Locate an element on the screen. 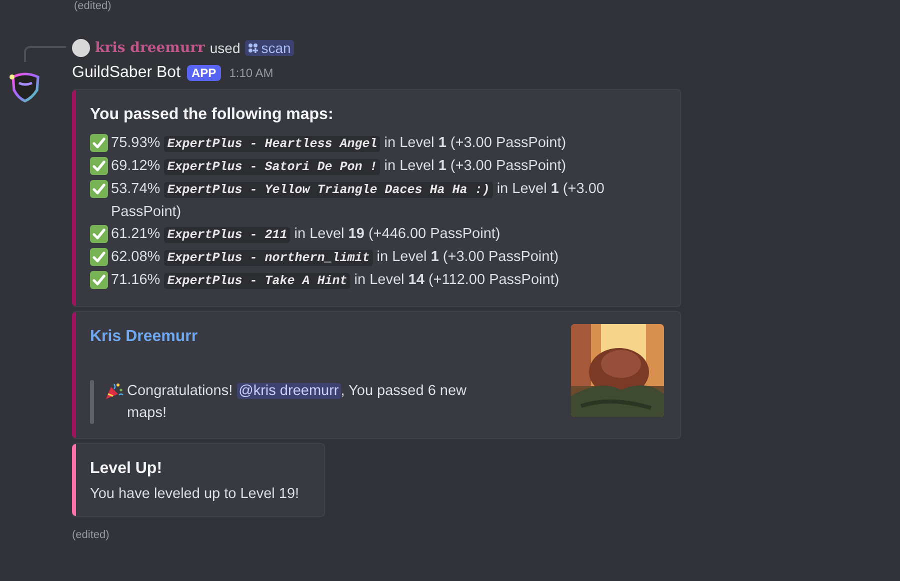 This screenshot has width=900, height=581. username: kris dreemurr is located at coordinates (150, 48).